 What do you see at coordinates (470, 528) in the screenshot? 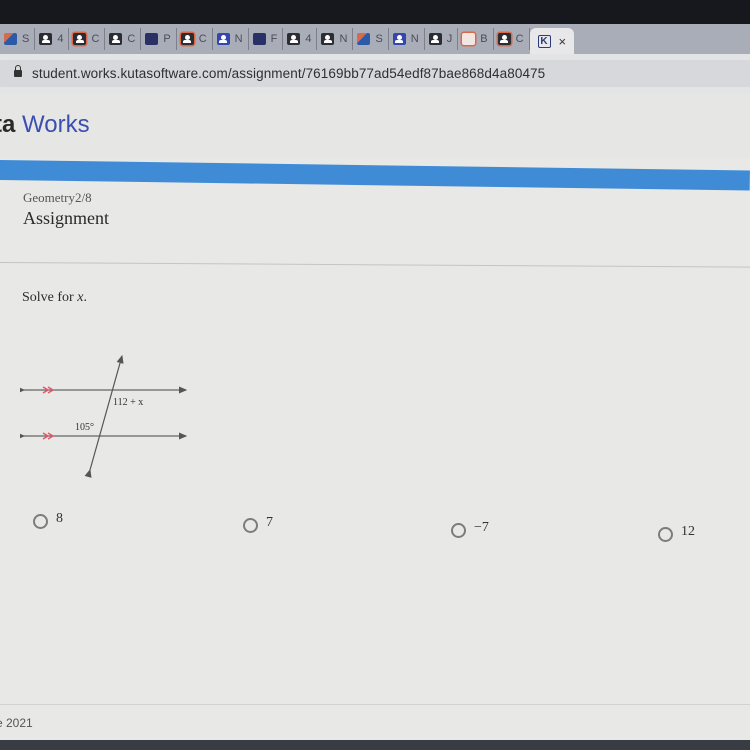
I see `choice-c: −7` at bounding box center [470, 528].